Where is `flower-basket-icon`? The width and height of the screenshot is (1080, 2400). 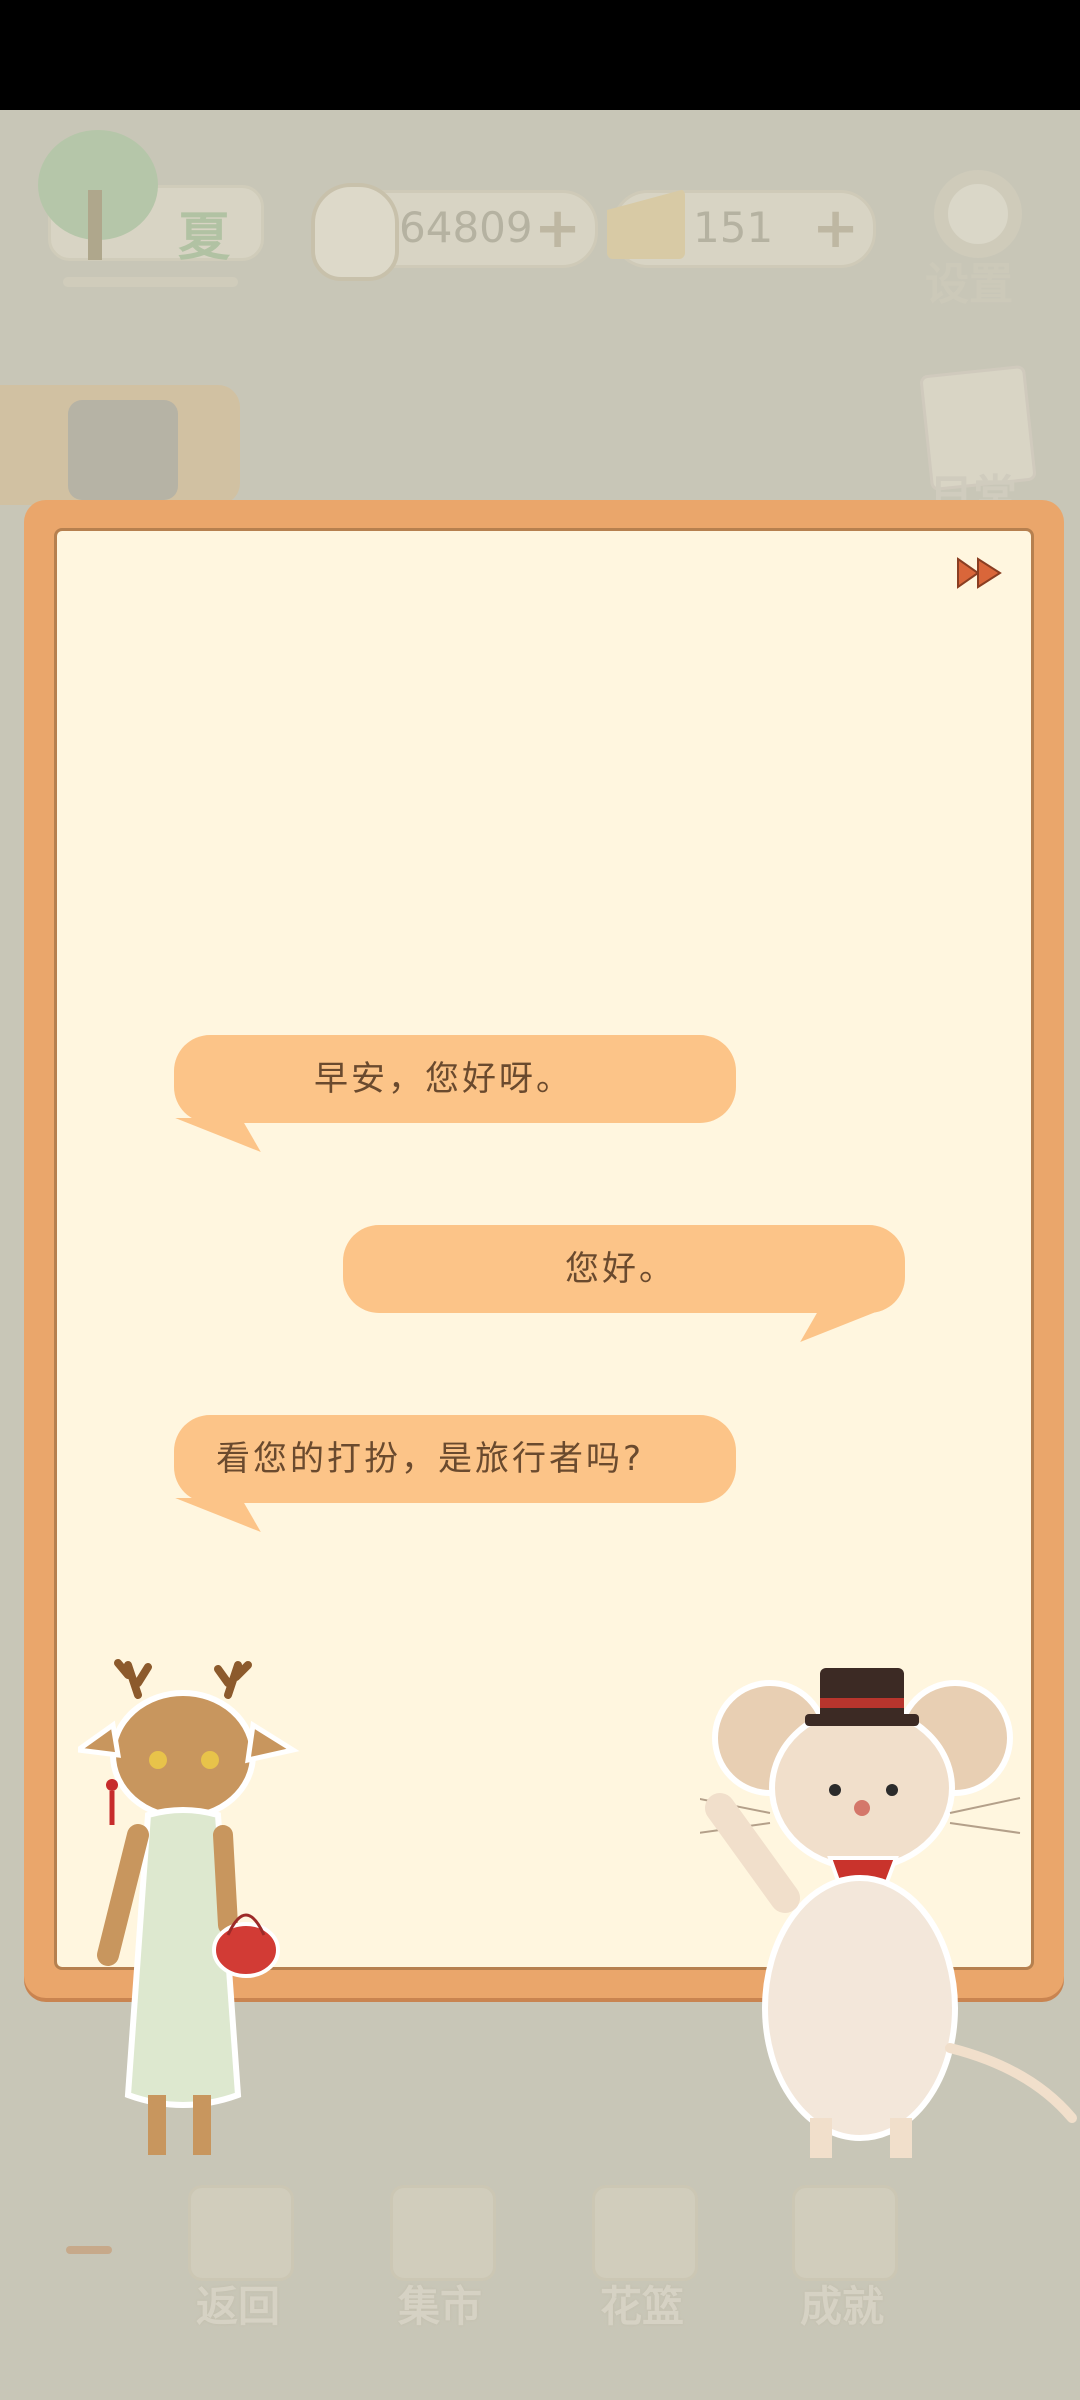 flower-basket-icon is located at coordinates (645, 2233).